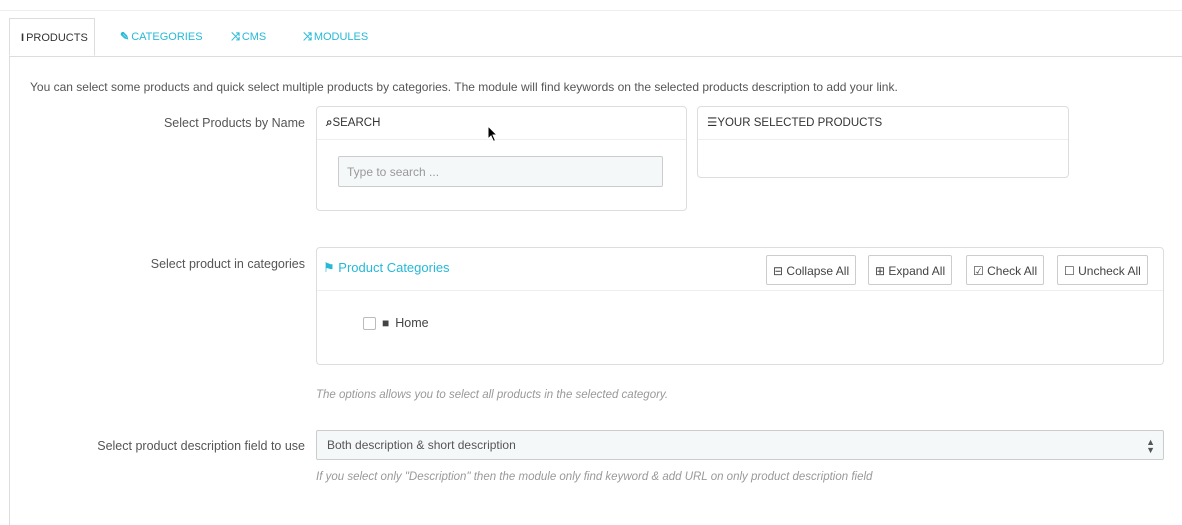  I want to click on tree-item-home: ■ Home, so click(396, 323).